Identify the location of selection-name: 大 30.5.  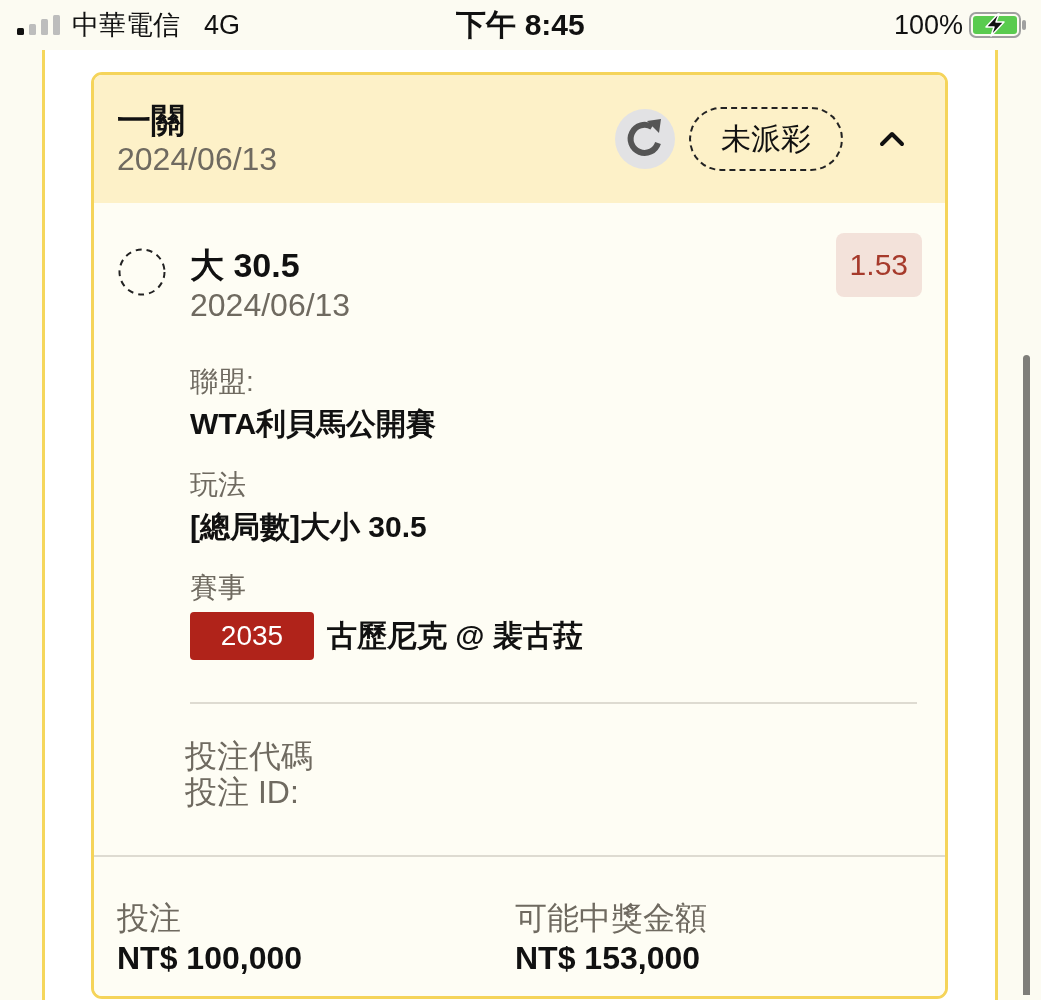
(245, 265).